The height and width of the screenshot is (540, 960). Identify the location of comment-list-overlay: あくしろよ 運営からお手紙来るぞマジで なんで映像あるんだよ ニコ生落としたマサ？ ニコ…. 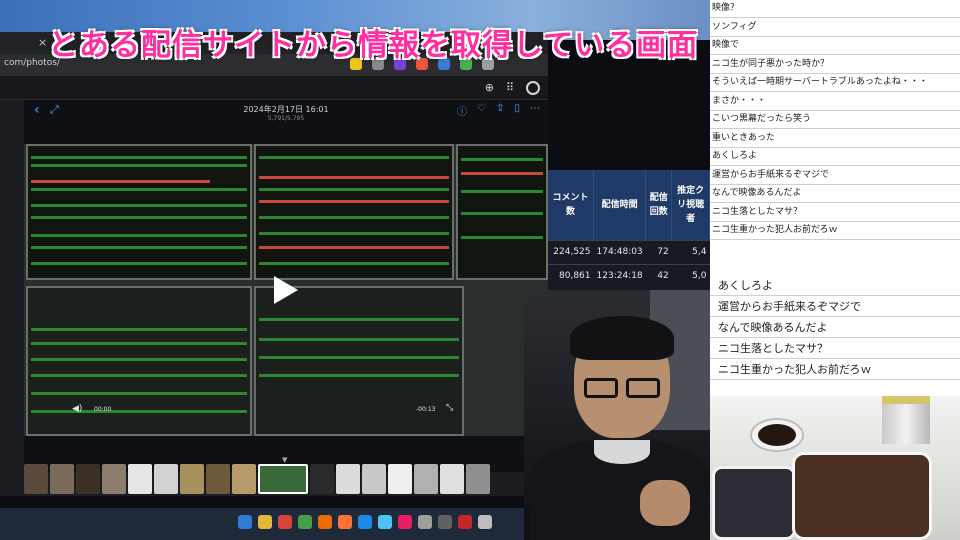
(835, 336).